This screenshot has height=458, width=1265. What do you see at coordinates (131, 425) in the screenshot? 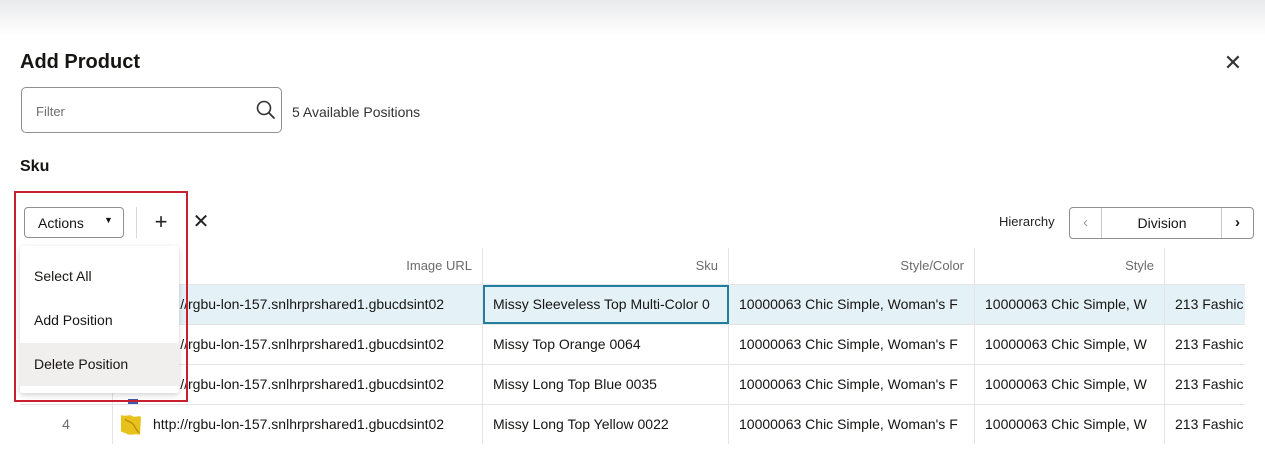
I see `product-thumbnail-icon` at bounding box center [131, 425].